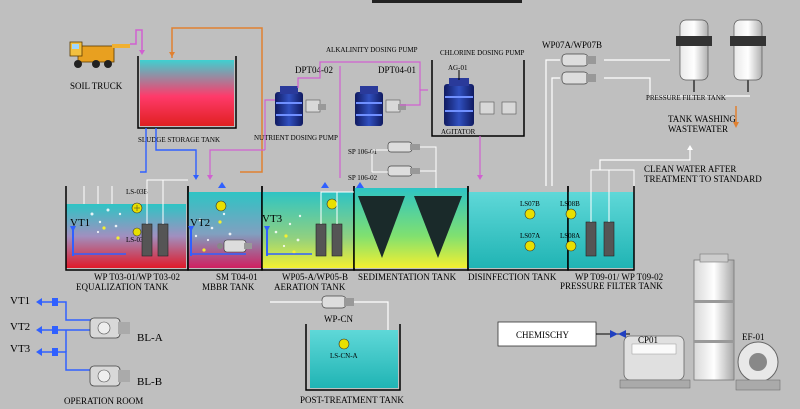  What do you see at coordinates (272, 219) in the screenshot?
I see `vt3-tank-label: VT3` at bounding box center [272, 219].